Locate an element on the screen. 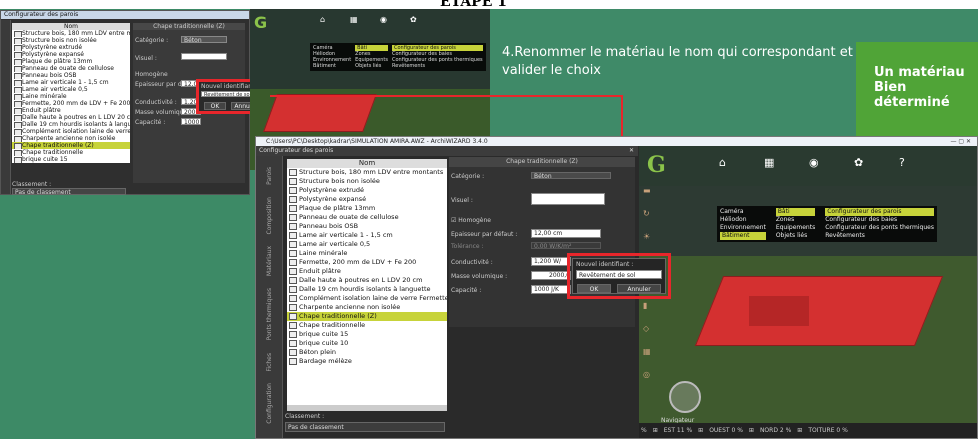 The width and height of the screenshot is (978, 439). big-list-item: brique cuite 10 is located at coordinates (367, 343).